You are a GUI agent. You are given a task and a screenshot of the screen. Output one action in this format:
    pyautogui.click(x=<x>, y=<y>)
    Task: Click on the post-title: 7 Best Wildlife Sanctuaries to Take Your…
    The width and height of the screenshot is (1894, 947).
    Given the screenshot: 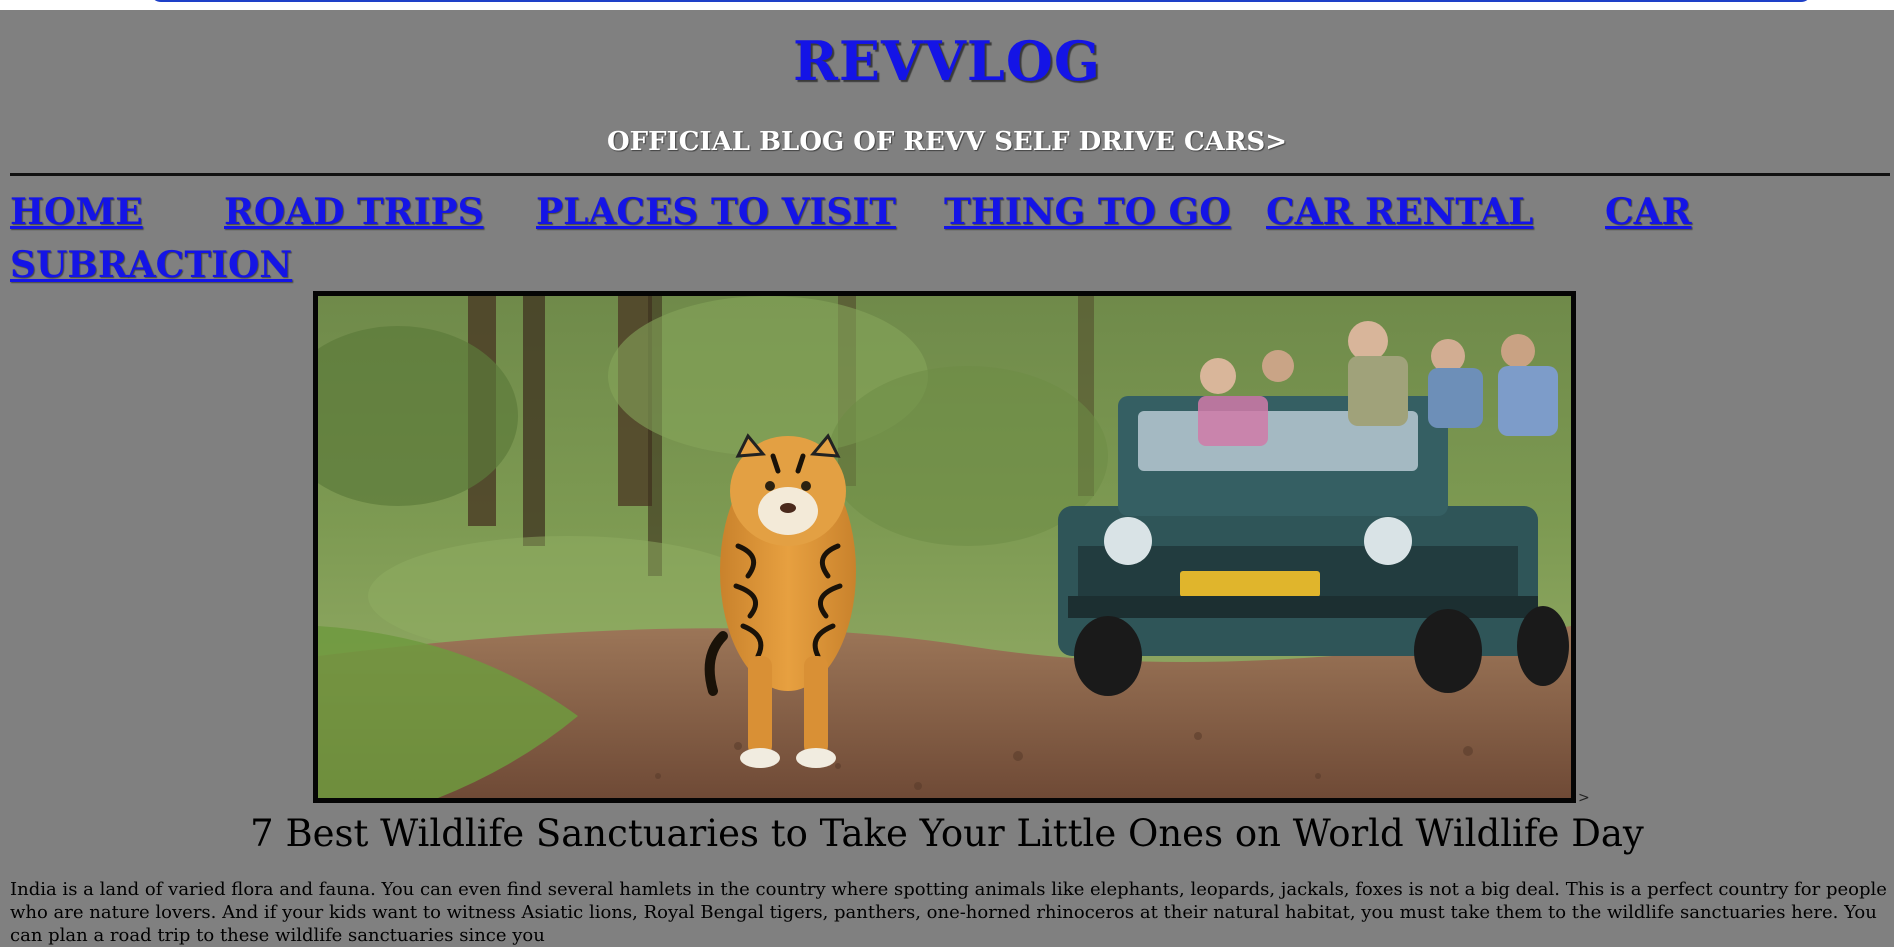 What is the action you would take?
    pyautogui.click(x=947, y=833)
    